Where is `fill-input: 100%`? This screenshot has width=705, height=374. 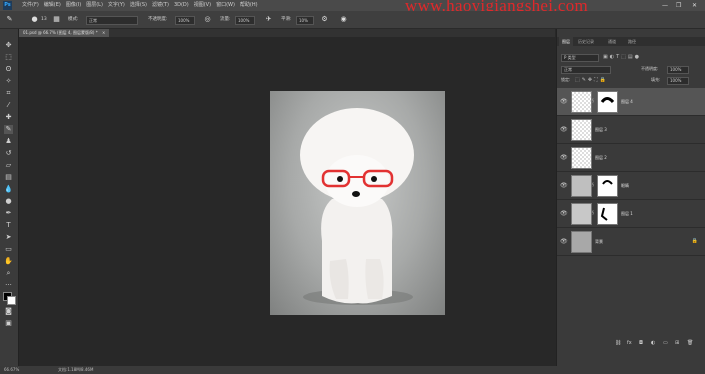 fill-input: 100% is located at coordinates (678, 81).